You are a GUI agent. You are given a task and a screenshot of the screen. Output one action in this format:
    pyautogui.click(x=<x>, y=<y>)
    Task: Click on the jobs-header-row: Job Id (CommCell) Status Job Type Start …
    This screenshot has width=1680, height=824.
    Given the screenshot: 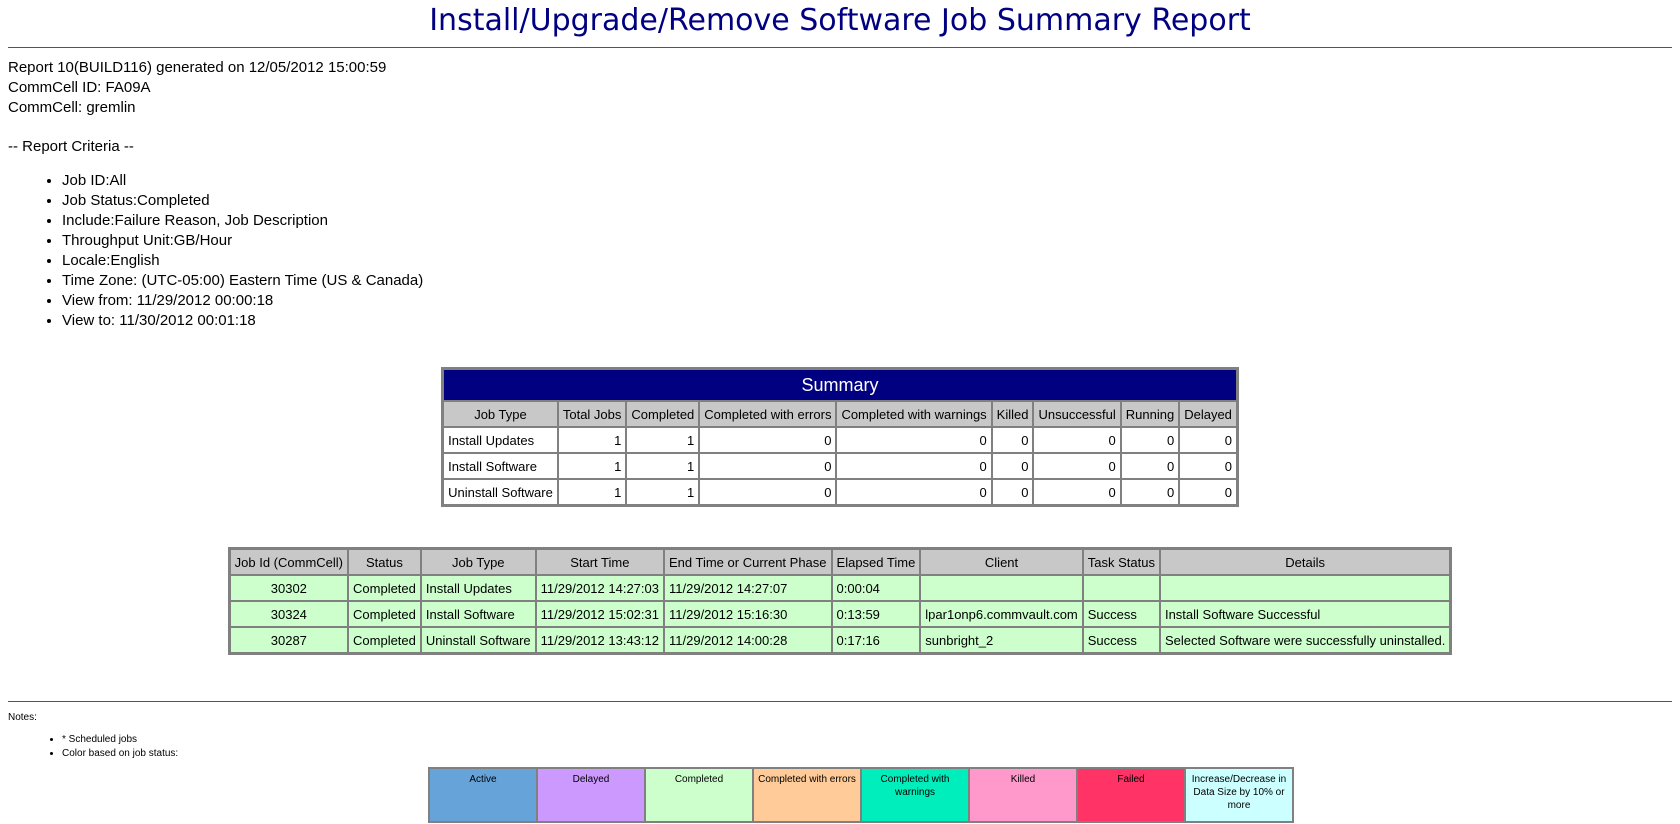 What is the action you would take?
    pyautogui.click(x=840, y=562)
    